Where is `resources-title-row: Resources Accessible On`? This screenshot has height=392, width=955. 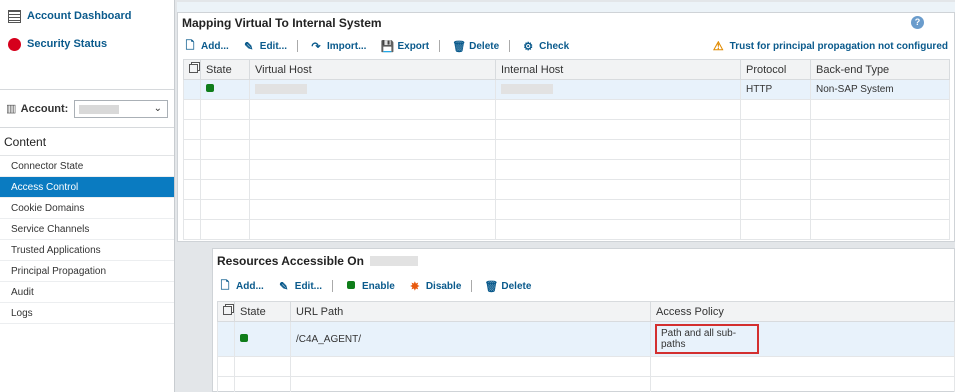
resources-title-row: Resources Accessible On is located at coordinates (583, 261).